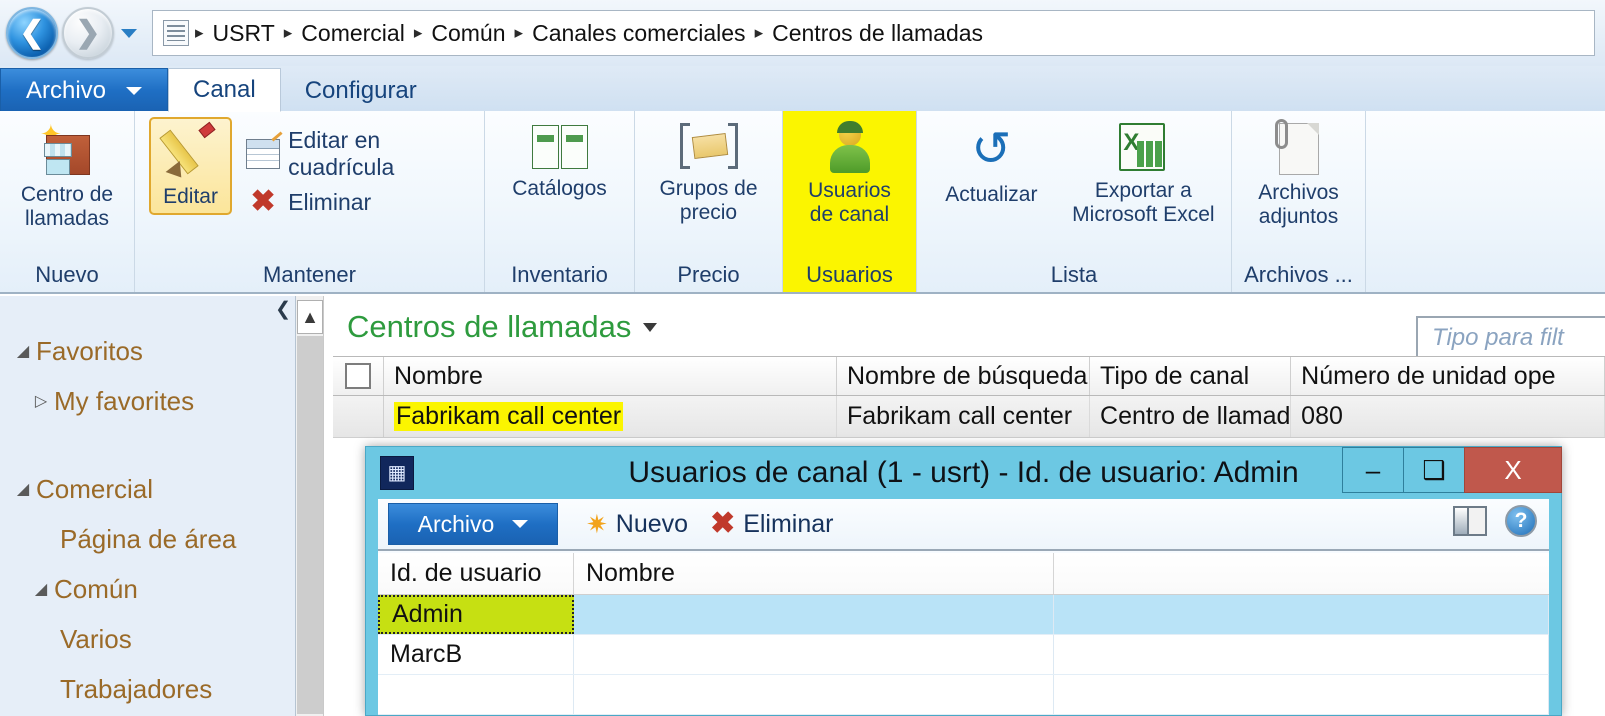 Image resolution: width=1605 pixels, height=716 pixels. I want to click on cell-nombre: Fabrikam call center, so click(610, 416).